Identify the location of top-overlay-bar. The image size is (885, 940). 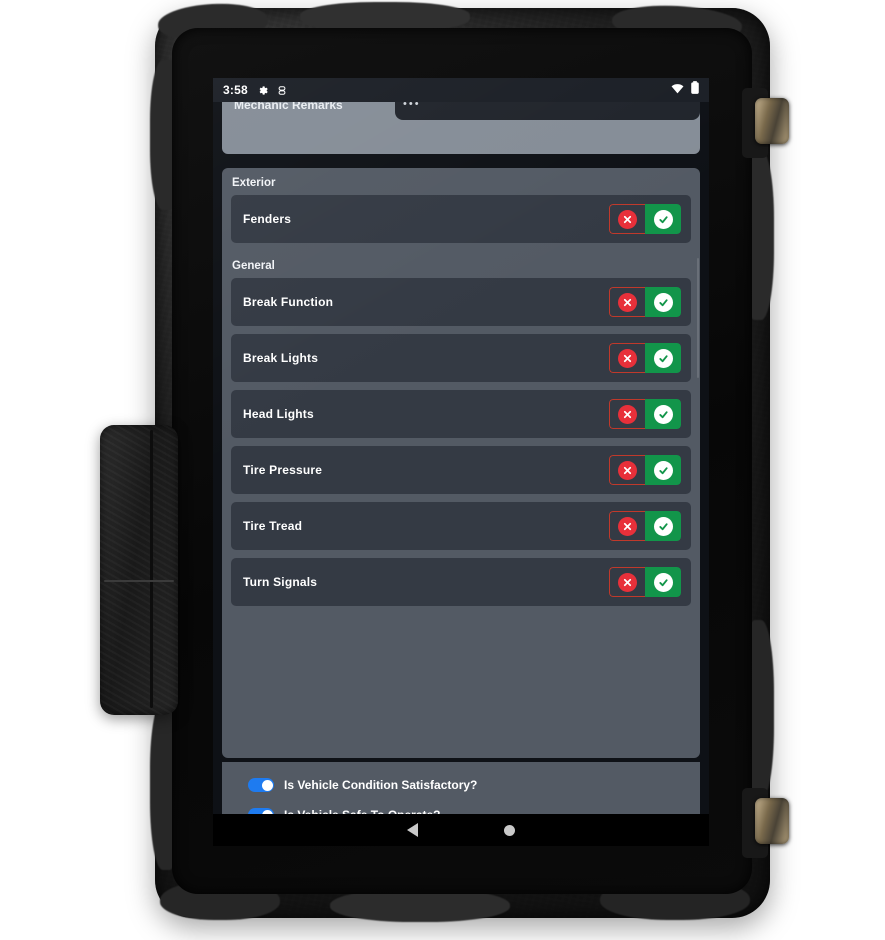
(547, 111).